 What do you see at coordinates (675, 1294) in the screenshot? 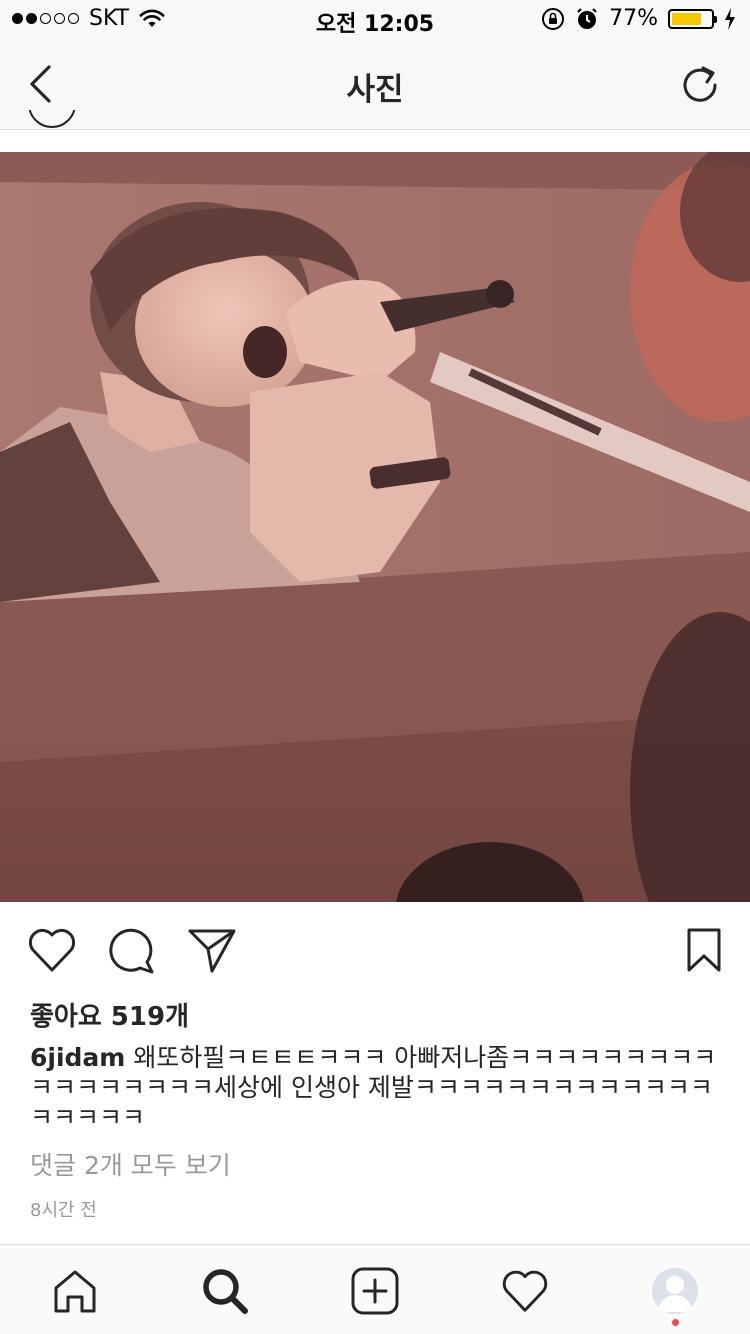
I see `default-avatar-icon` at bounding box center [675, 1294].